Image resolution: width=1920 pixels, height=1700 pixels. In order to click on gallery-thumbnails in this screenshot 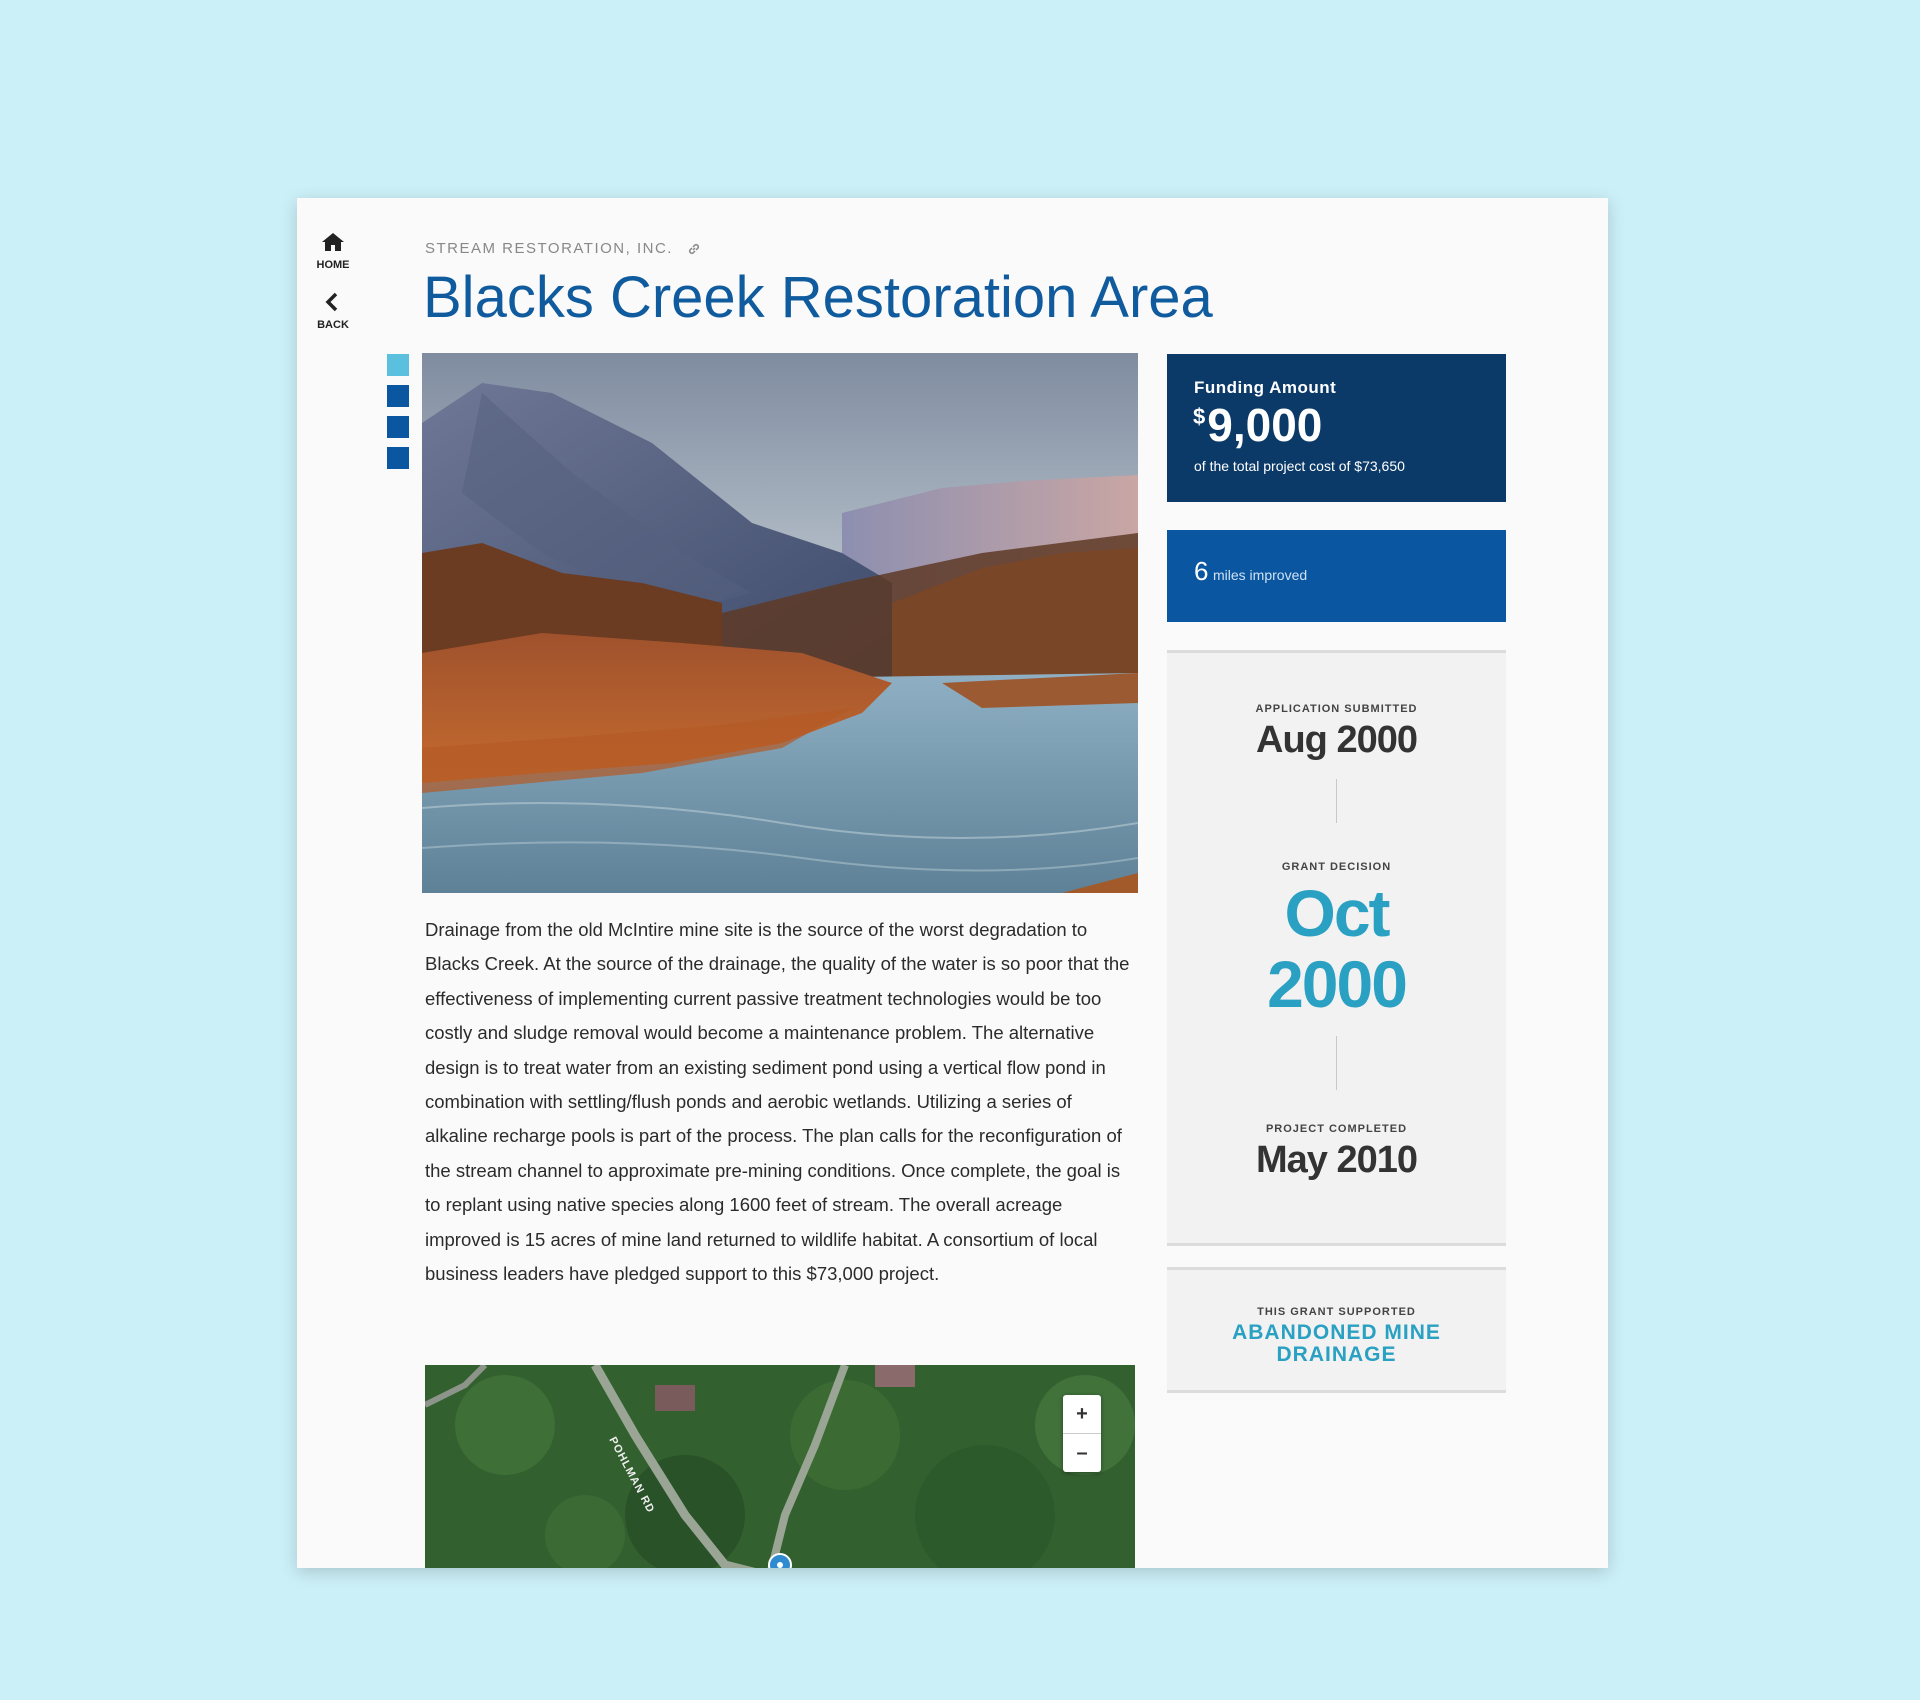, I will do `click(398, 416)`.